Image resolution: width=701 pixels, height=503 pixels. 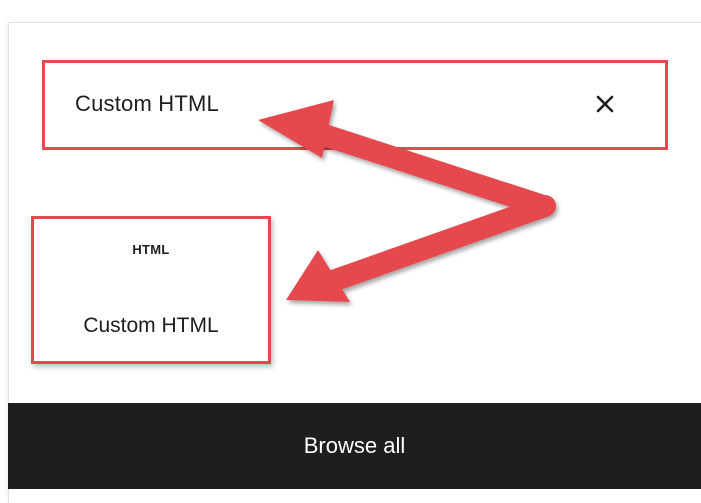 What do you see at coordinates (605, 104) in the screenshot?
I see `close-icon` at bounding box center [605, 104].